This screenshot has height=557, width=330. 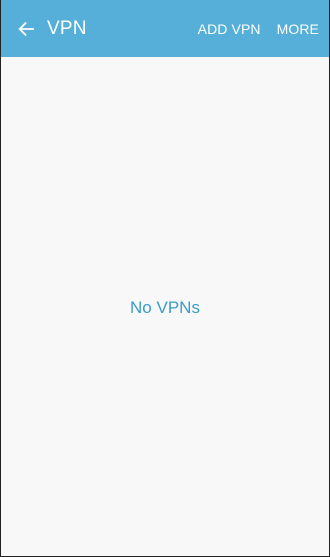 I want to click on app-bar-actions: ADD VPN MORE, so click(x=259, y=28).